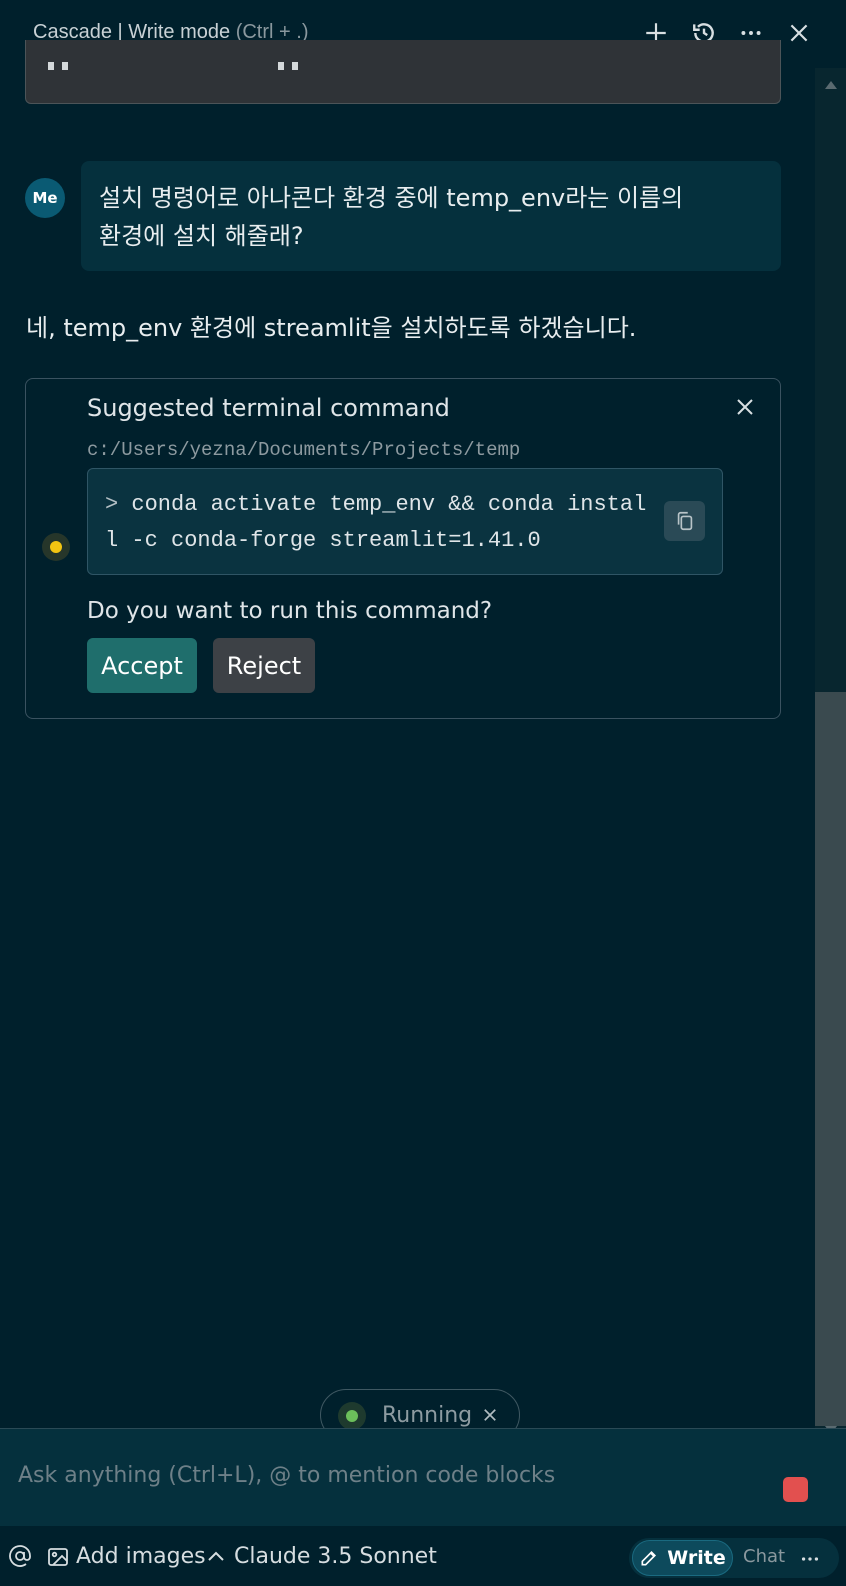 Image resolution: width=846 pixels, height=1586 pixels. I want to click on footer-more-icon, so click(810, 1559).